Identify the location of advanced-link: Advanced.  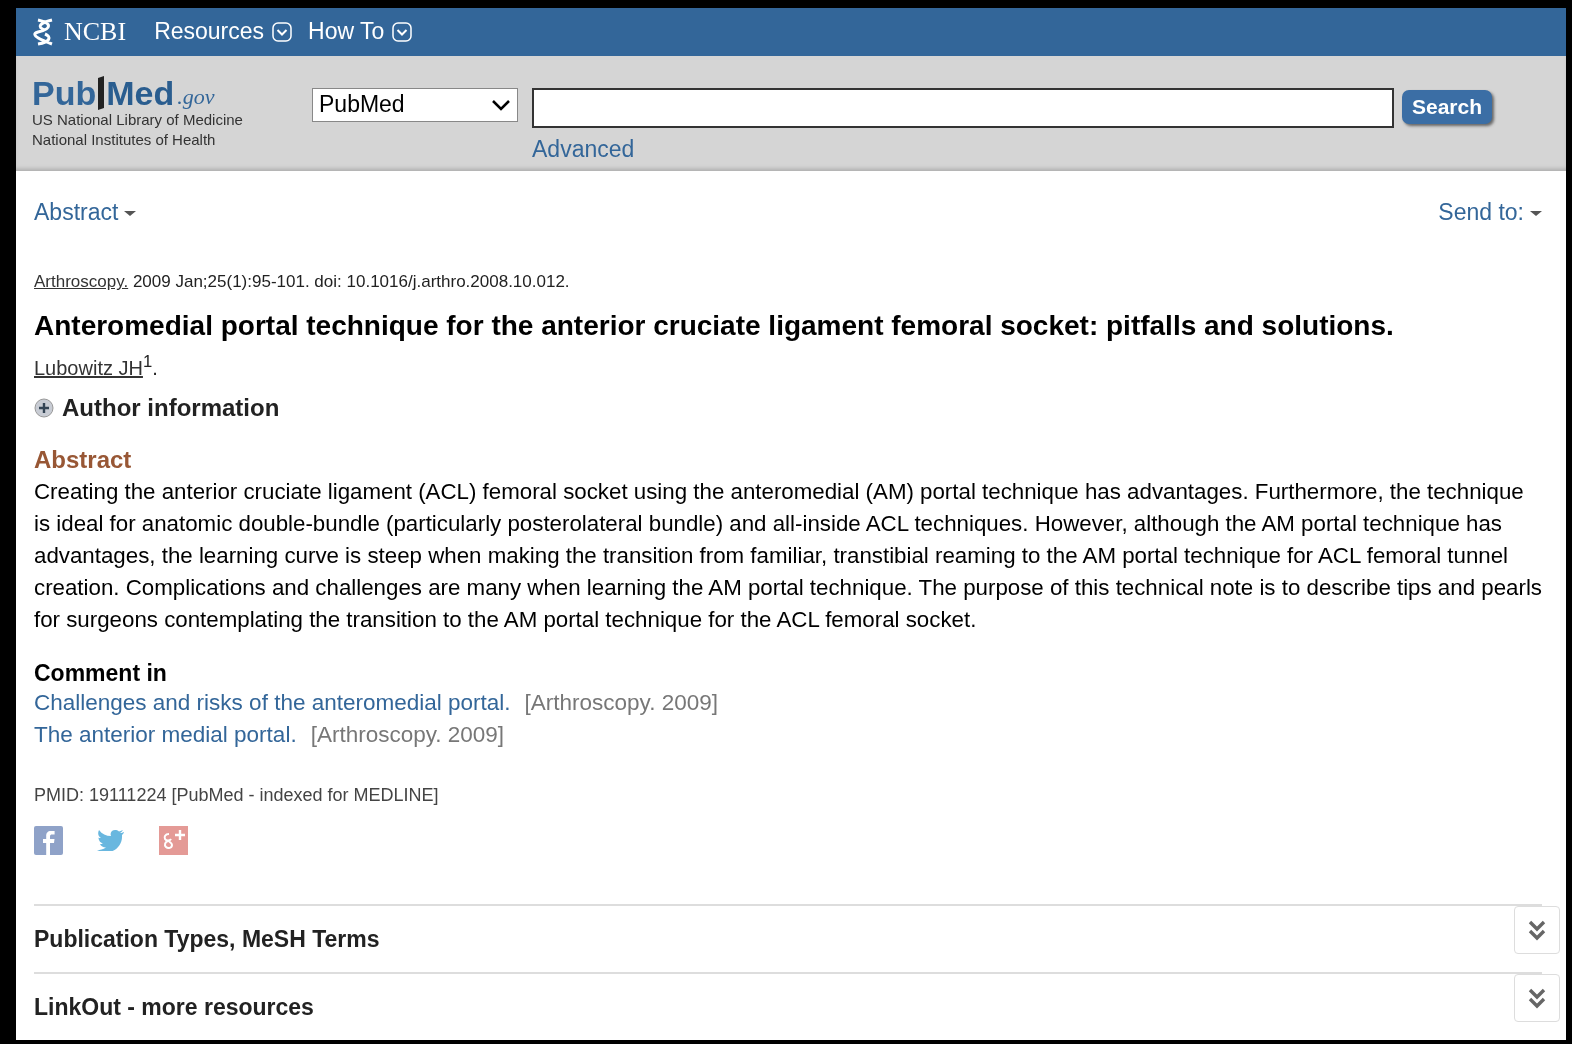
(963, 149).